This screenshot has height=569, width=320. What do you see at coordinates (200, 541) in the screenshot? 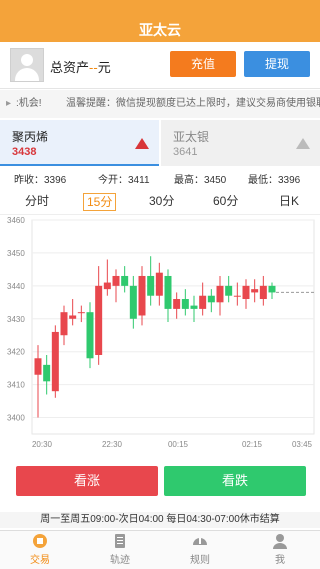
I see `rules-icon` at bounding box center [200, 541].